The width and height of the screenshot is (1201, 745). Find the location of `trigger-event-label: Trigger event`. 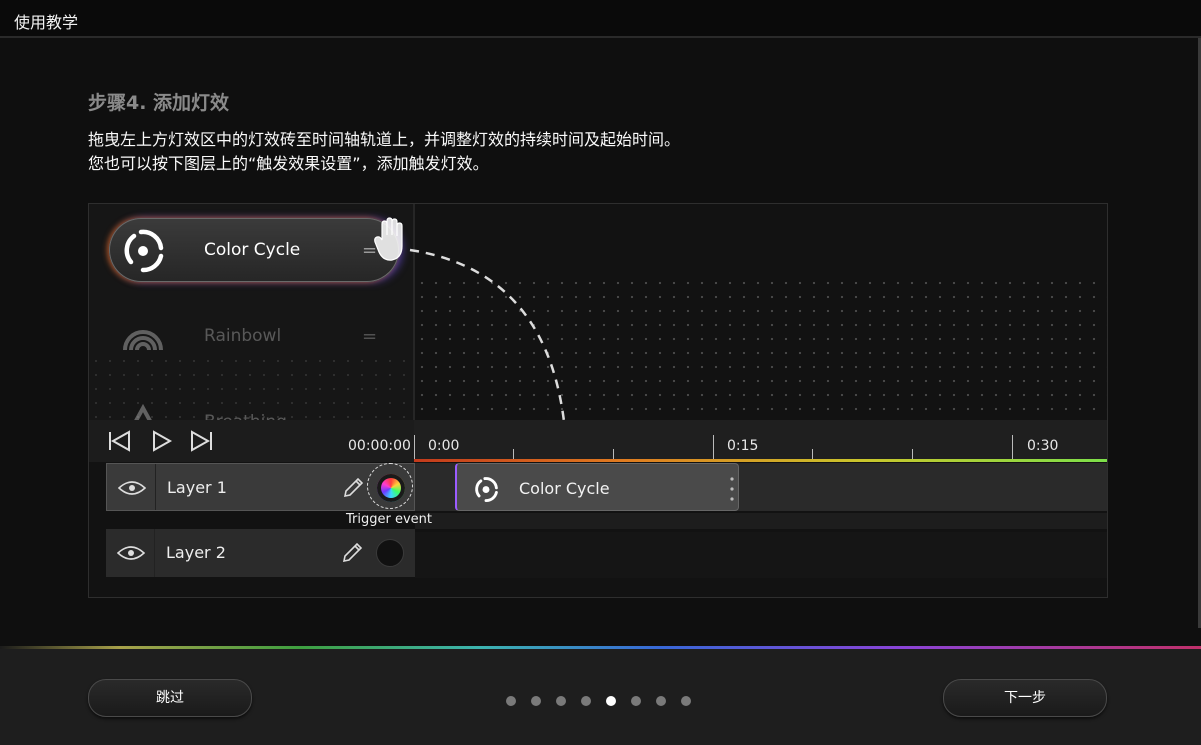

trigger-event-label: Trigger event is located at coordinates (389, 519).